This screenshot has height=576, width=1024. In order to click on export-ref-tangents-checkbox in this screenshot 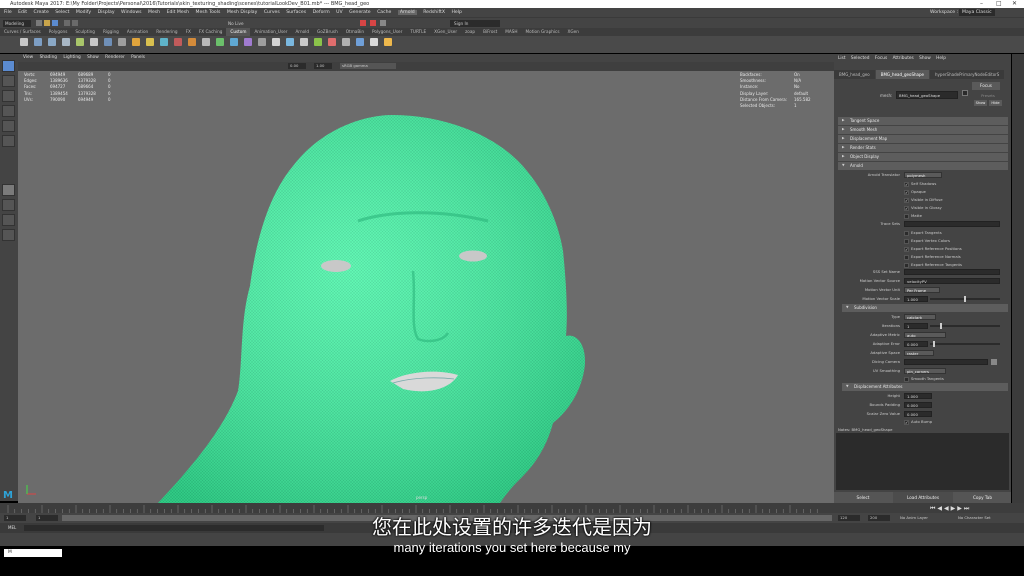, I will do `click(906, 265)`.